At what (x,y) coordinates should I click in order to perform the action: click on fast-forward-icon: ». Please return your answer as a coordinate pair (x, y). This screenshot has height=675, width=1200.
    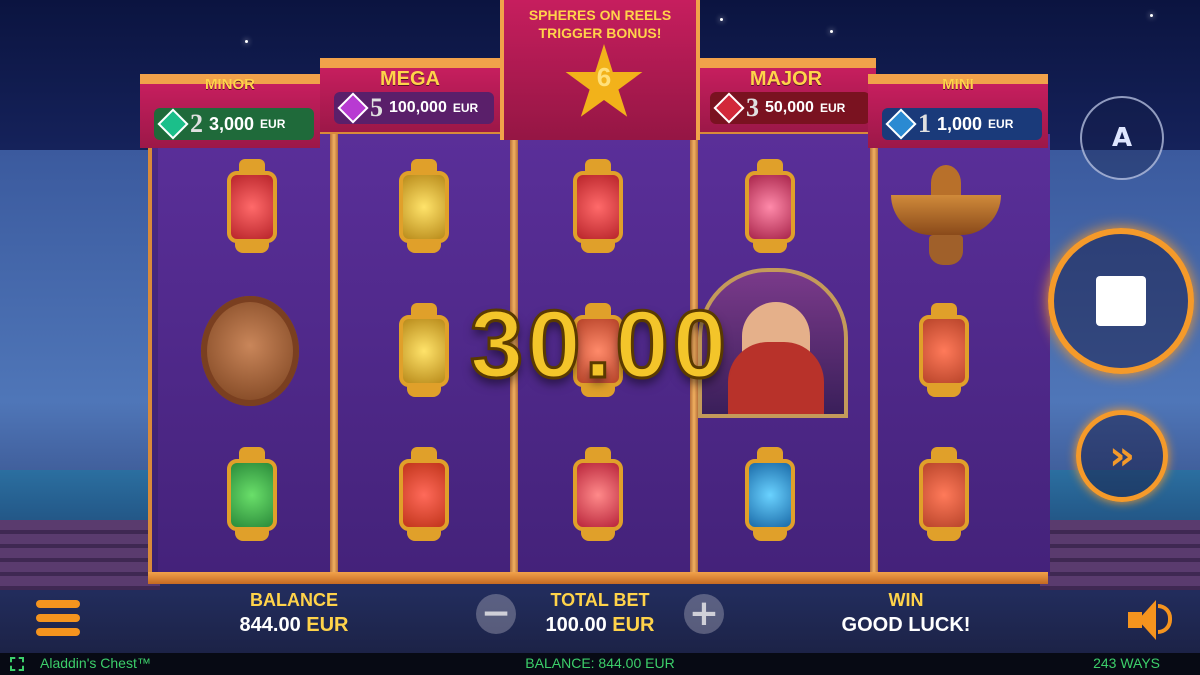
    Looking at the image, I should click on (1122, 456).